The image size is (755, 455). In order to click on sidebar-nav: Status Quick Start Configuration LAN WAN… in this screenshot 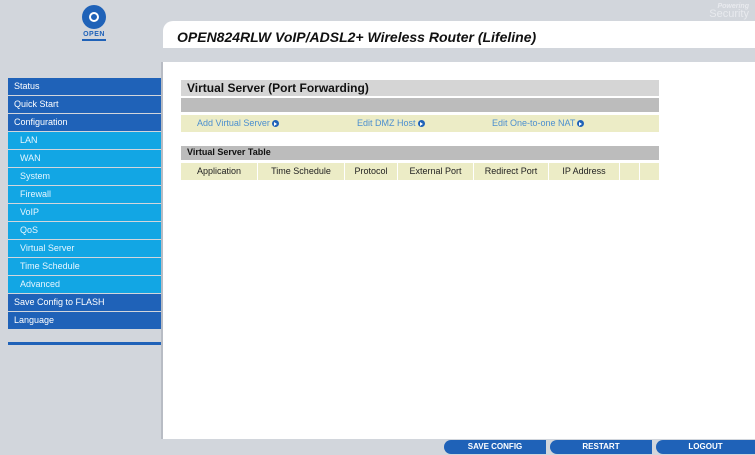, I will do `click(84, 204)`.